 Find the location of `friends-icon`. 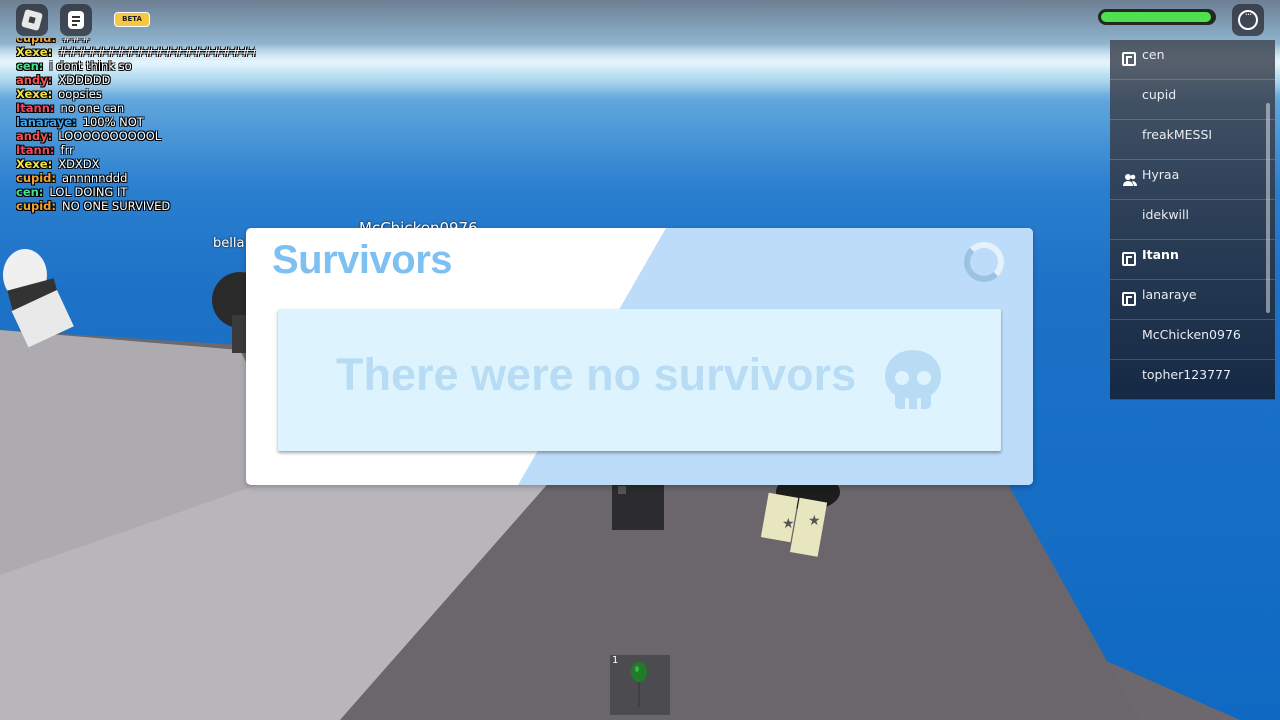

friends-icon is located at coordinates (1130, 180).